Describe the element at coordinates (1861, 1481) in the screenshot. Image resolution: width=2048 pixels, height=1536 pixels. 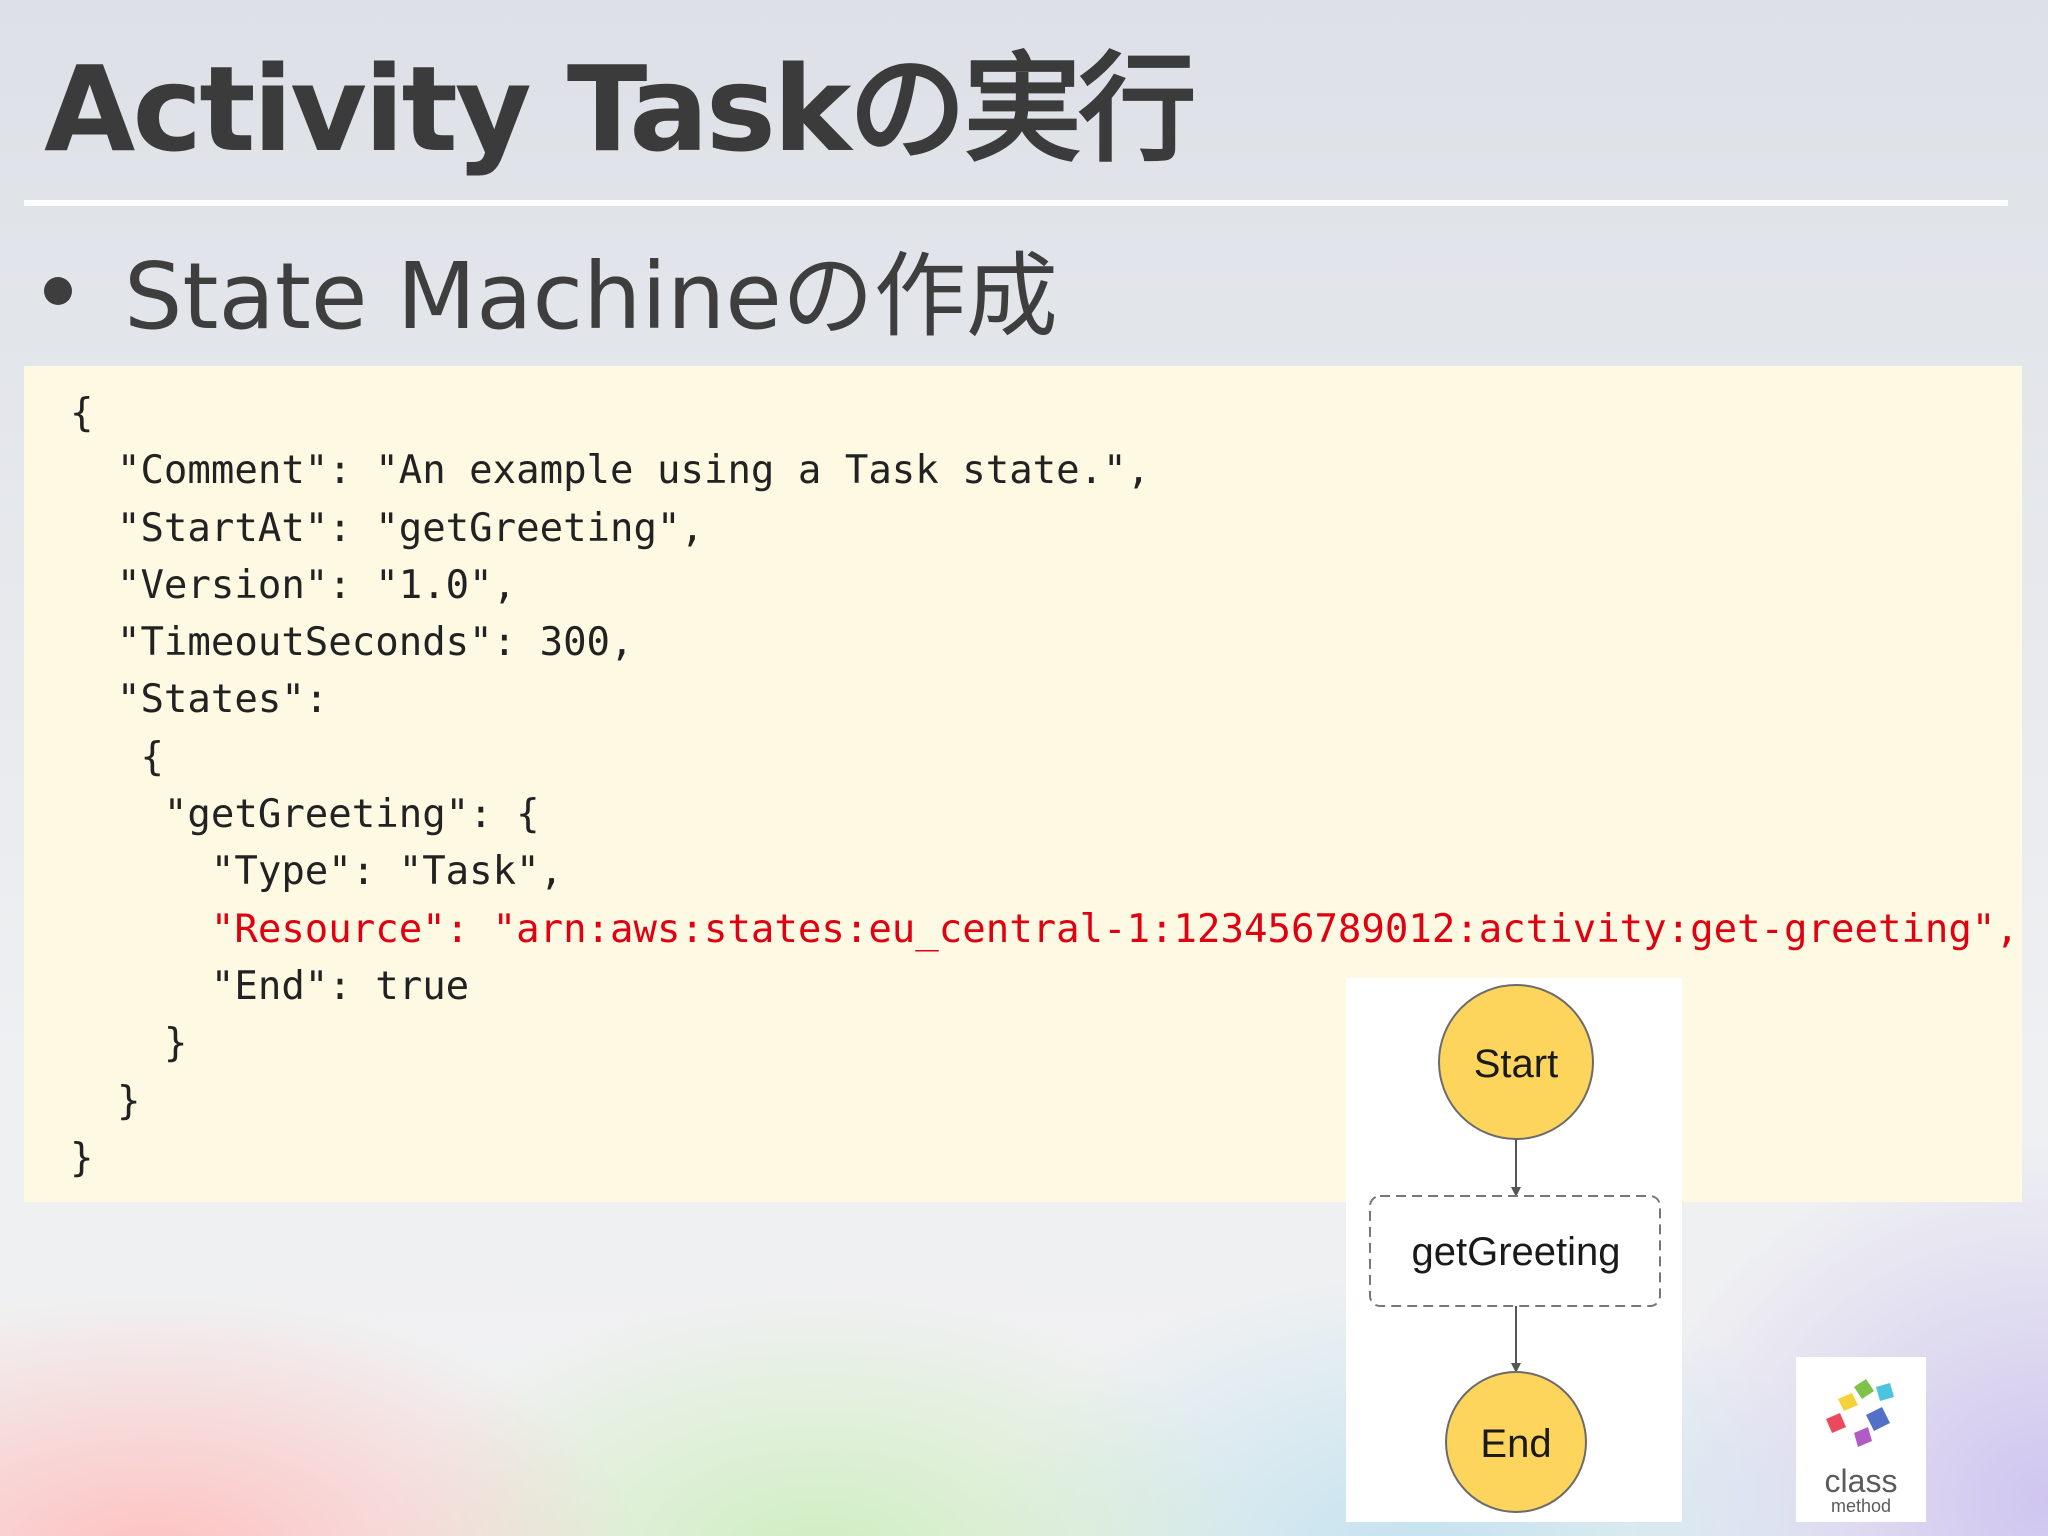
I see `logo-text-class: class` at that location.